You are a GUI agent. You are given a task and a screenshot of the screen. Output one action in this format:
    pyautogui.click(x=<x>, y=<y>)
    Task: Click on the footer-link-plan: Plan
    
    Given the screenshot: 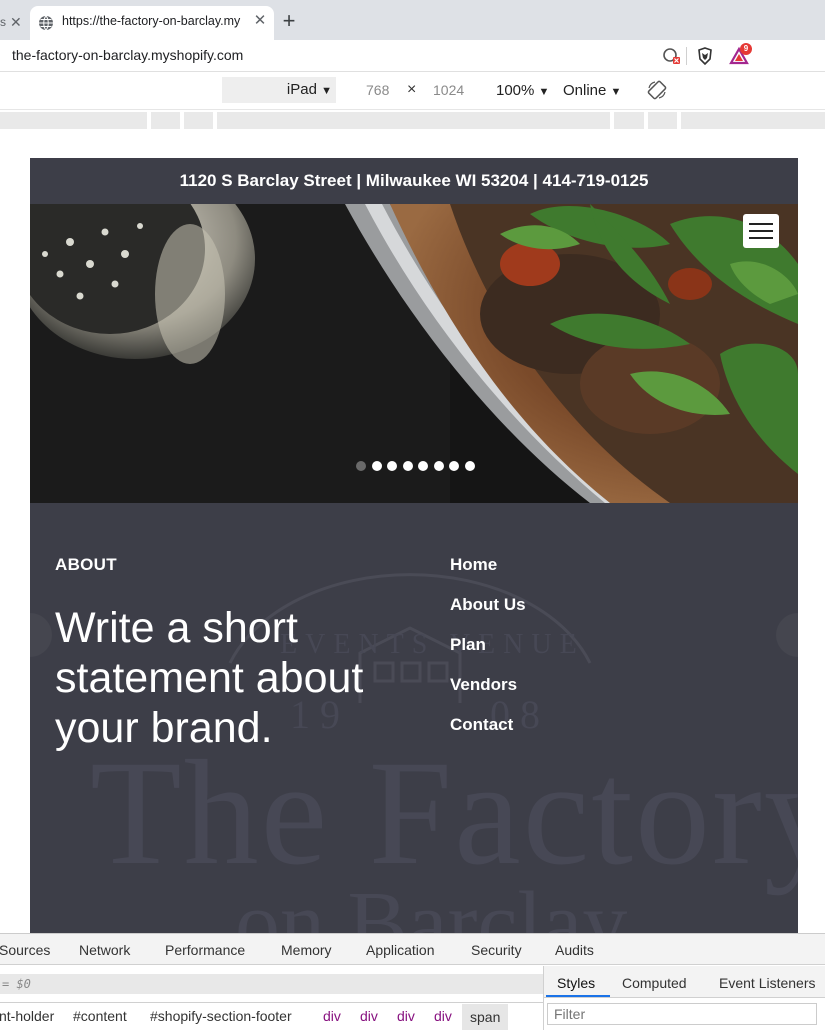 What is the action you would take?
    pyautogui.click(x=488, y=655)
    